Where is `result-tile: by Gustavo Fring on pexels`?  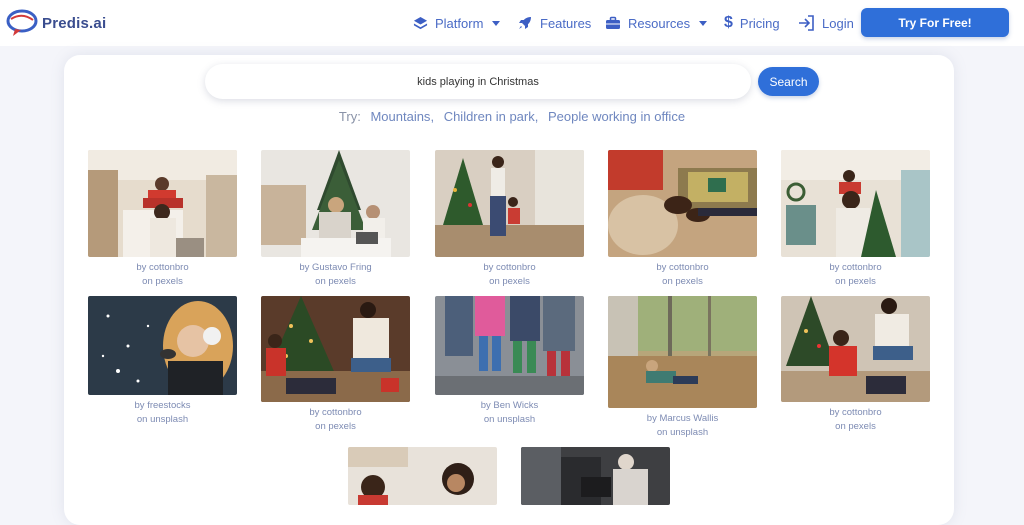
result-tile: by Gustavo Fring on pexels is located at coordinates (335, 219).